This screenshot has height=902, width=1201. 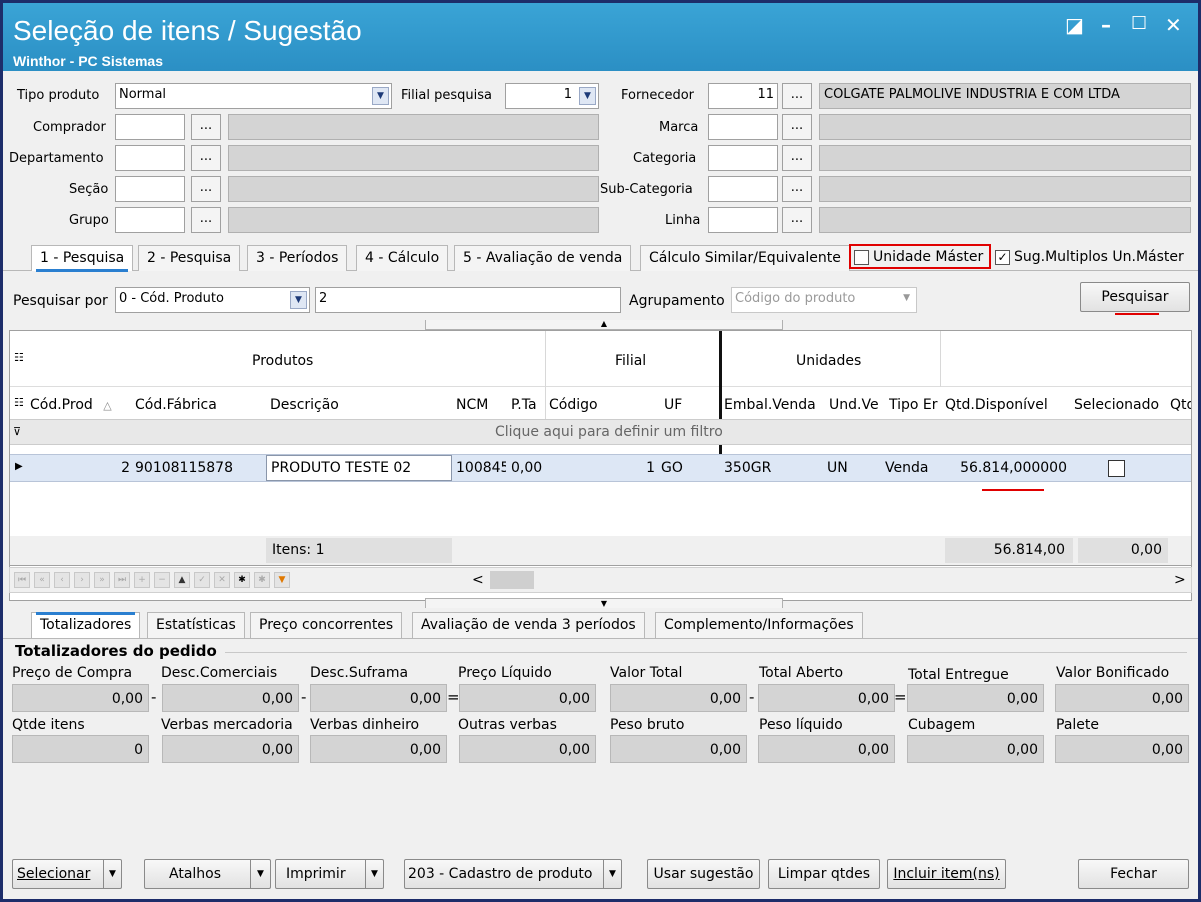 I want to click on fornecedor-code-input: 11, so click(x=743, y=96).